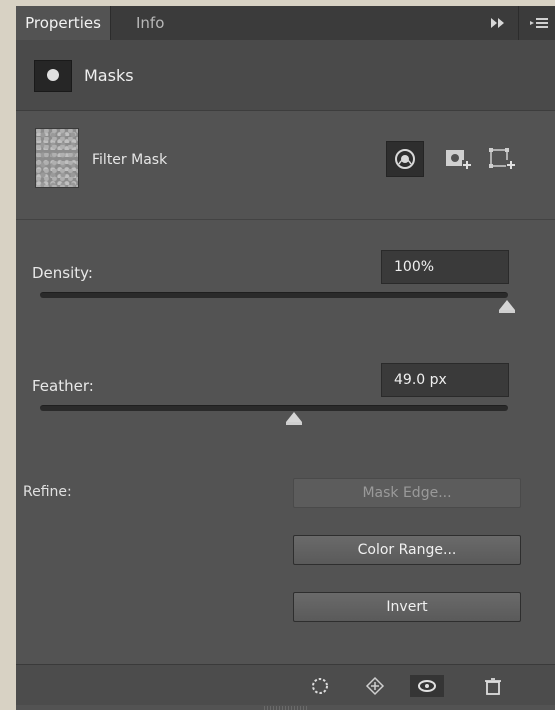 The image size is (555, 710). I want to click on masks-title: Masks, so click(109, 75).